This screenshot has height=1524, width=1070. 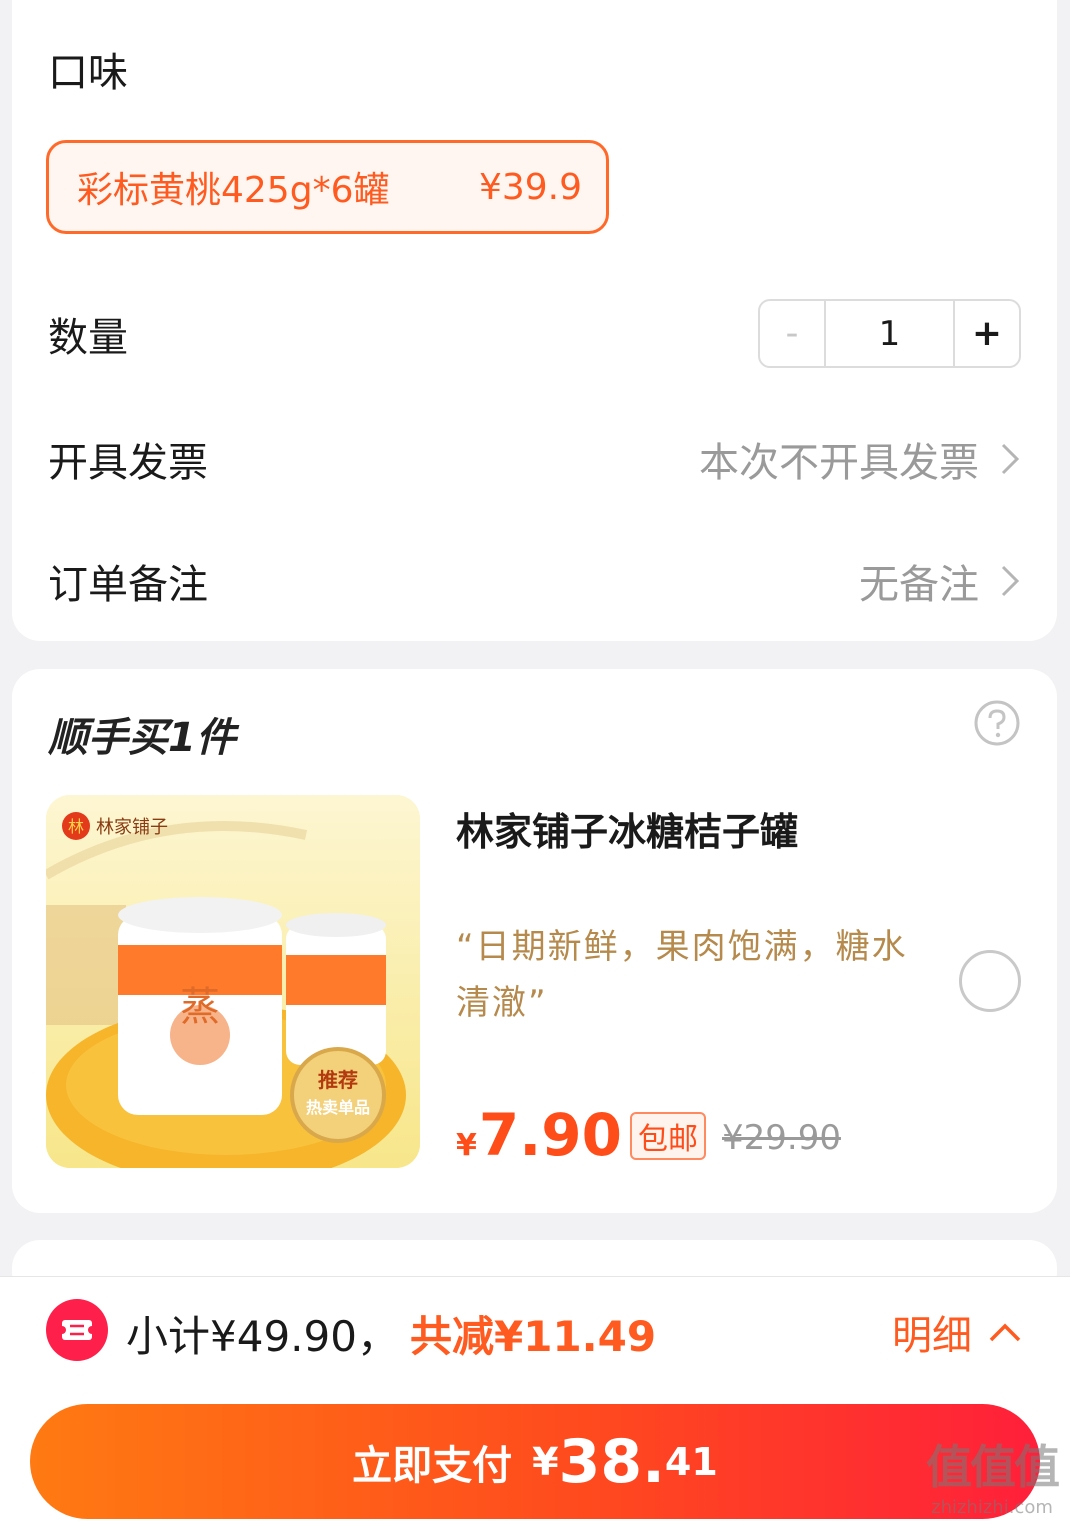 I want to click on flavor-label: 口味, so click(x=88, y=73).